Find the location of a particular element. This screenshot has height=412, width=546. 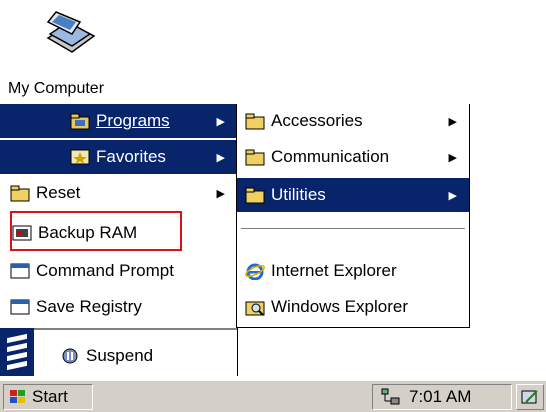

start-button-label: Start is located at coordinates (50, 396).